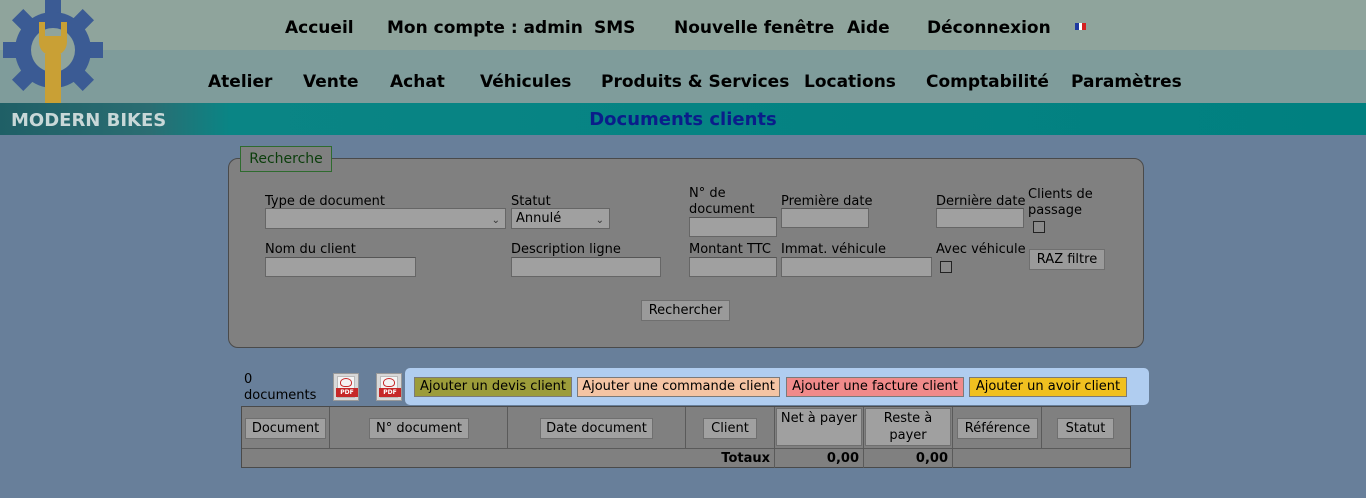 Image resolution: width=1366 pixels, height=498 pixels. Describe the element at coordinates (856, 267) in the screenshot. I see `immat-vehicule-input` at that location.